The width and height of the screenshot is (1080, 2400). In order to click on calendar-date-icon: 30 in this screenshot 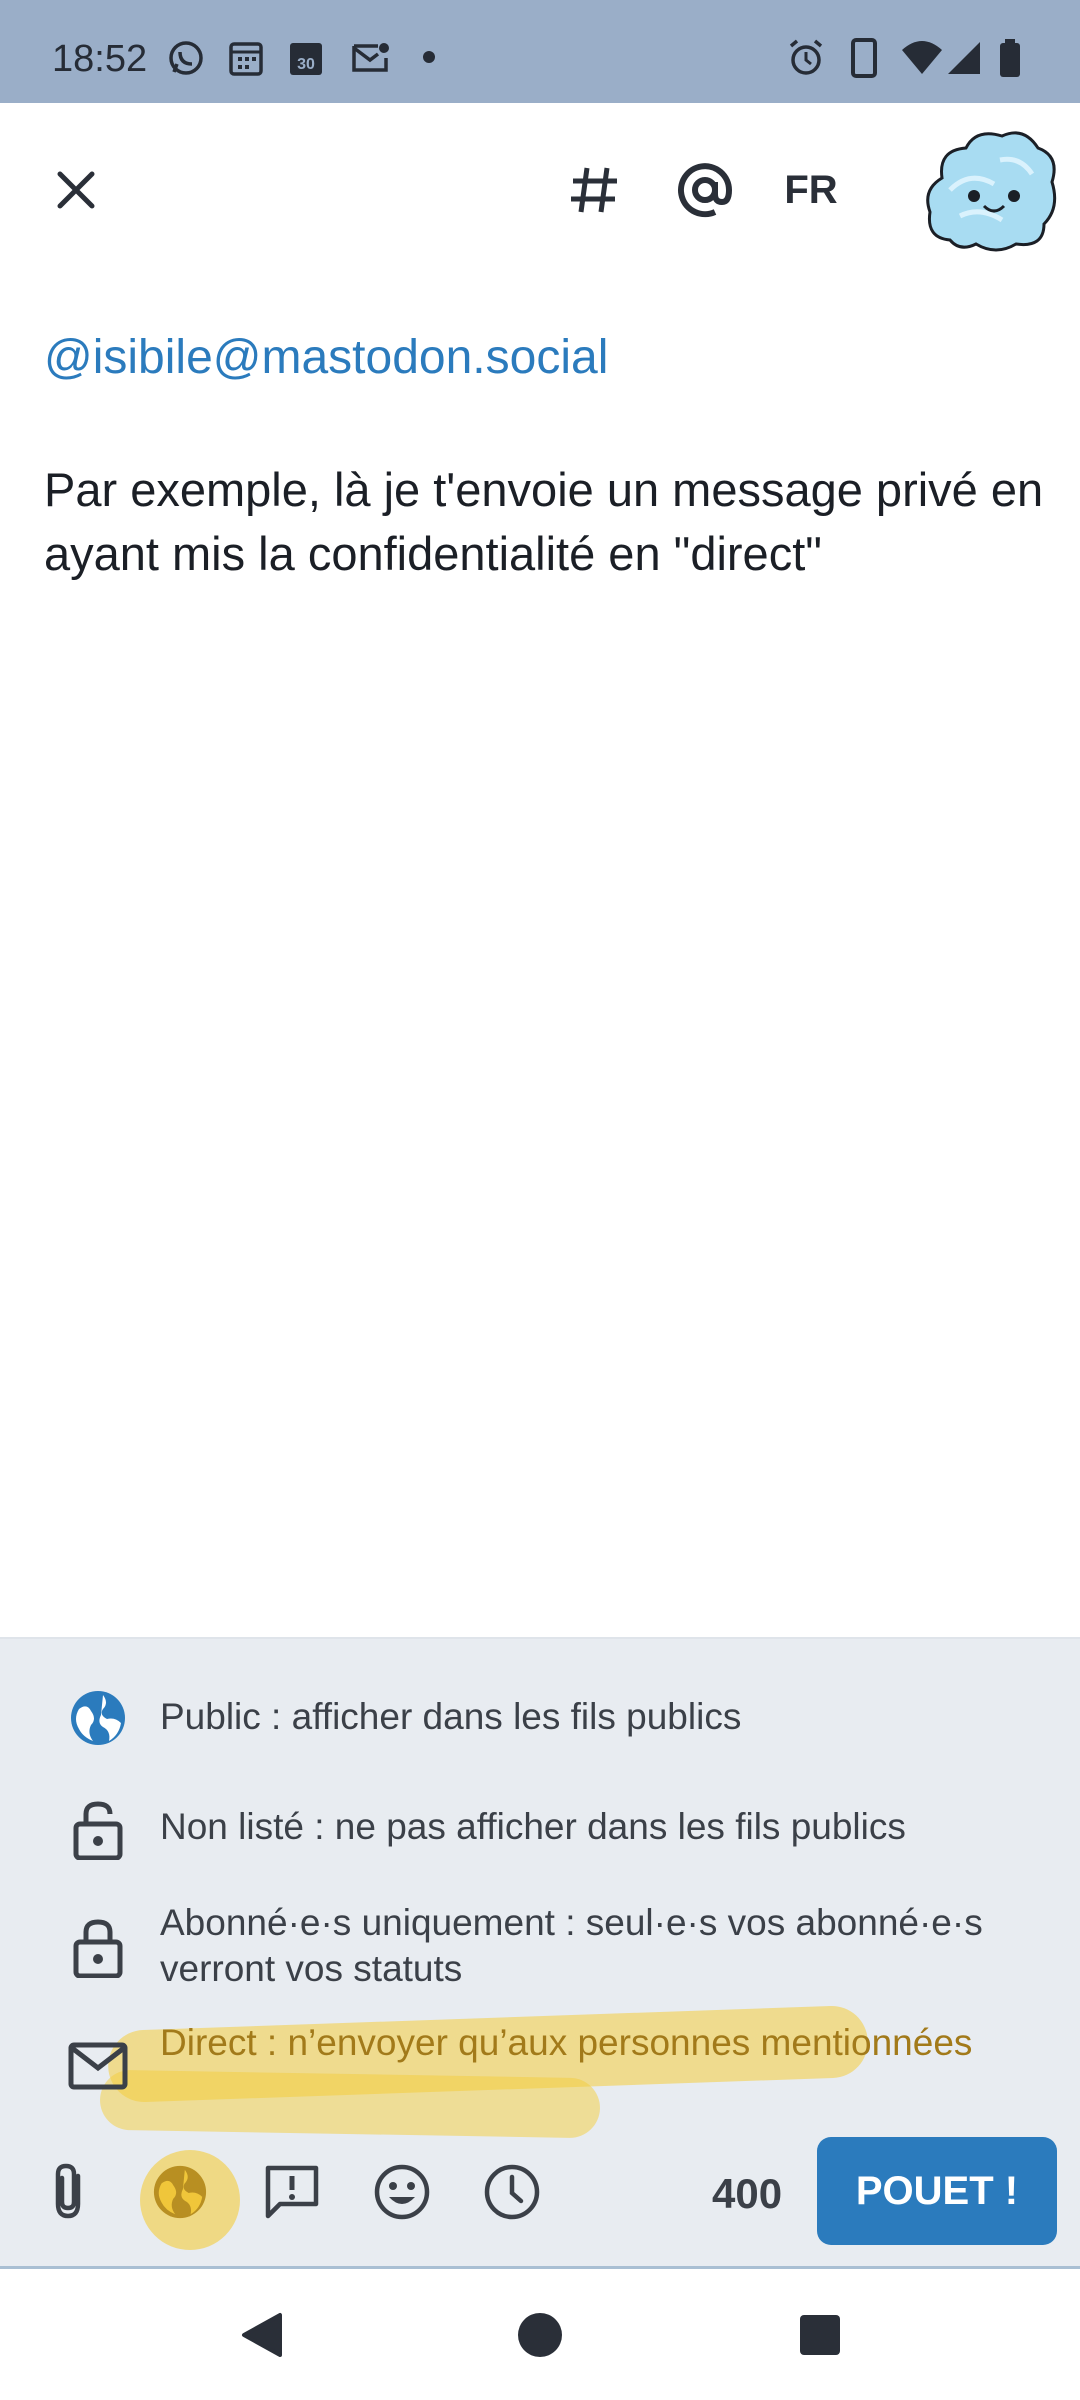, I will do `click(306, 60)`.